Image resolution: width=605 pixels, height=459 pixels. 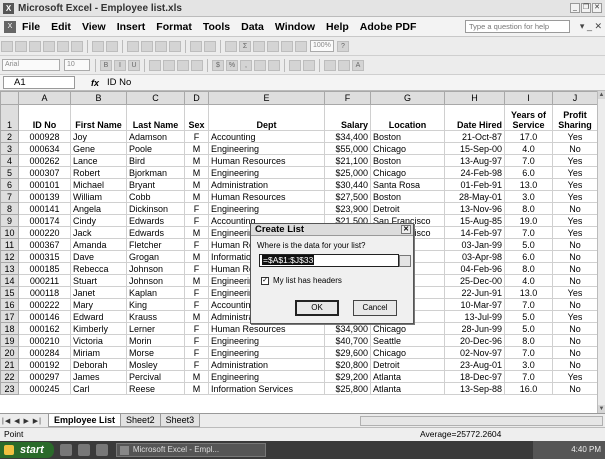 I want to click on data-cell: $40,700, so click(x=347, y=340).